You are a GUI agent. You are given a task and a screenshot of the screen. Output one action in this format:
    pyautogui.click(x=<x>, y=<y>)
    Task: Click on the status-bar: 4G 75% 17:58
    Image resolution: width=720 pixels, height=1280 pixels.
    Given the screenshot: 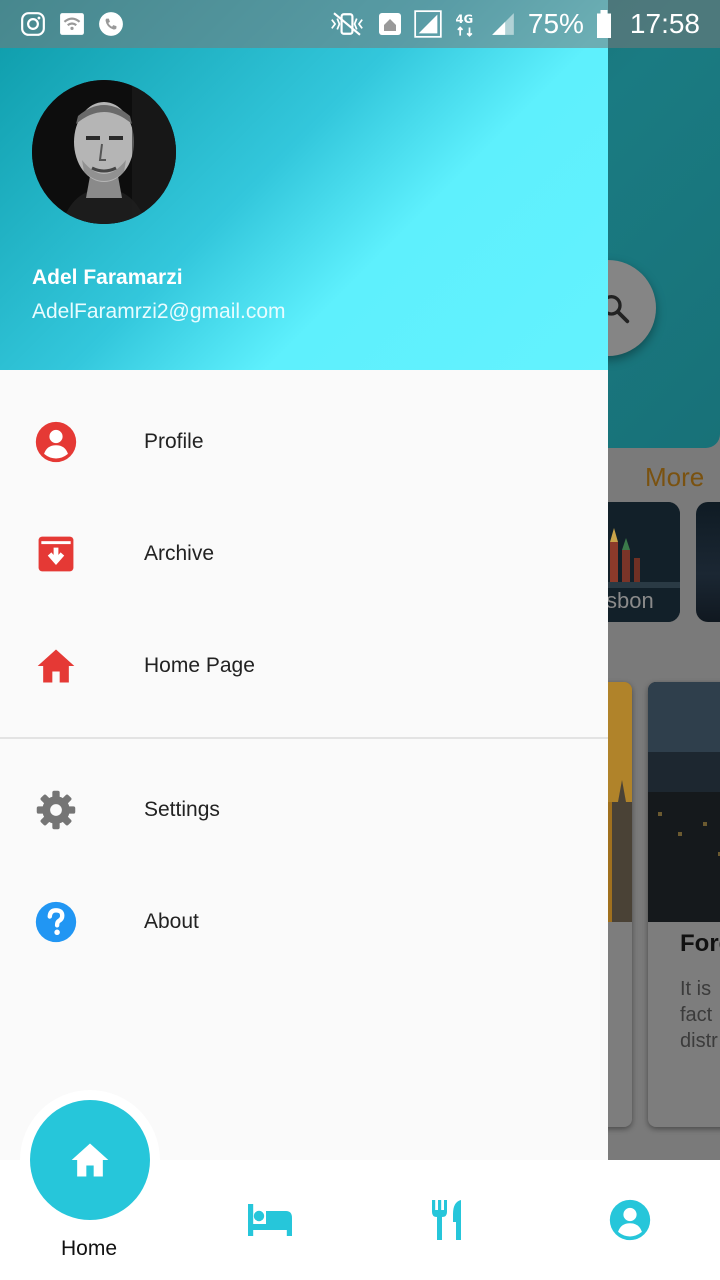 What is the action you would take?
    pyautogui.click(x=360, y=24)
    